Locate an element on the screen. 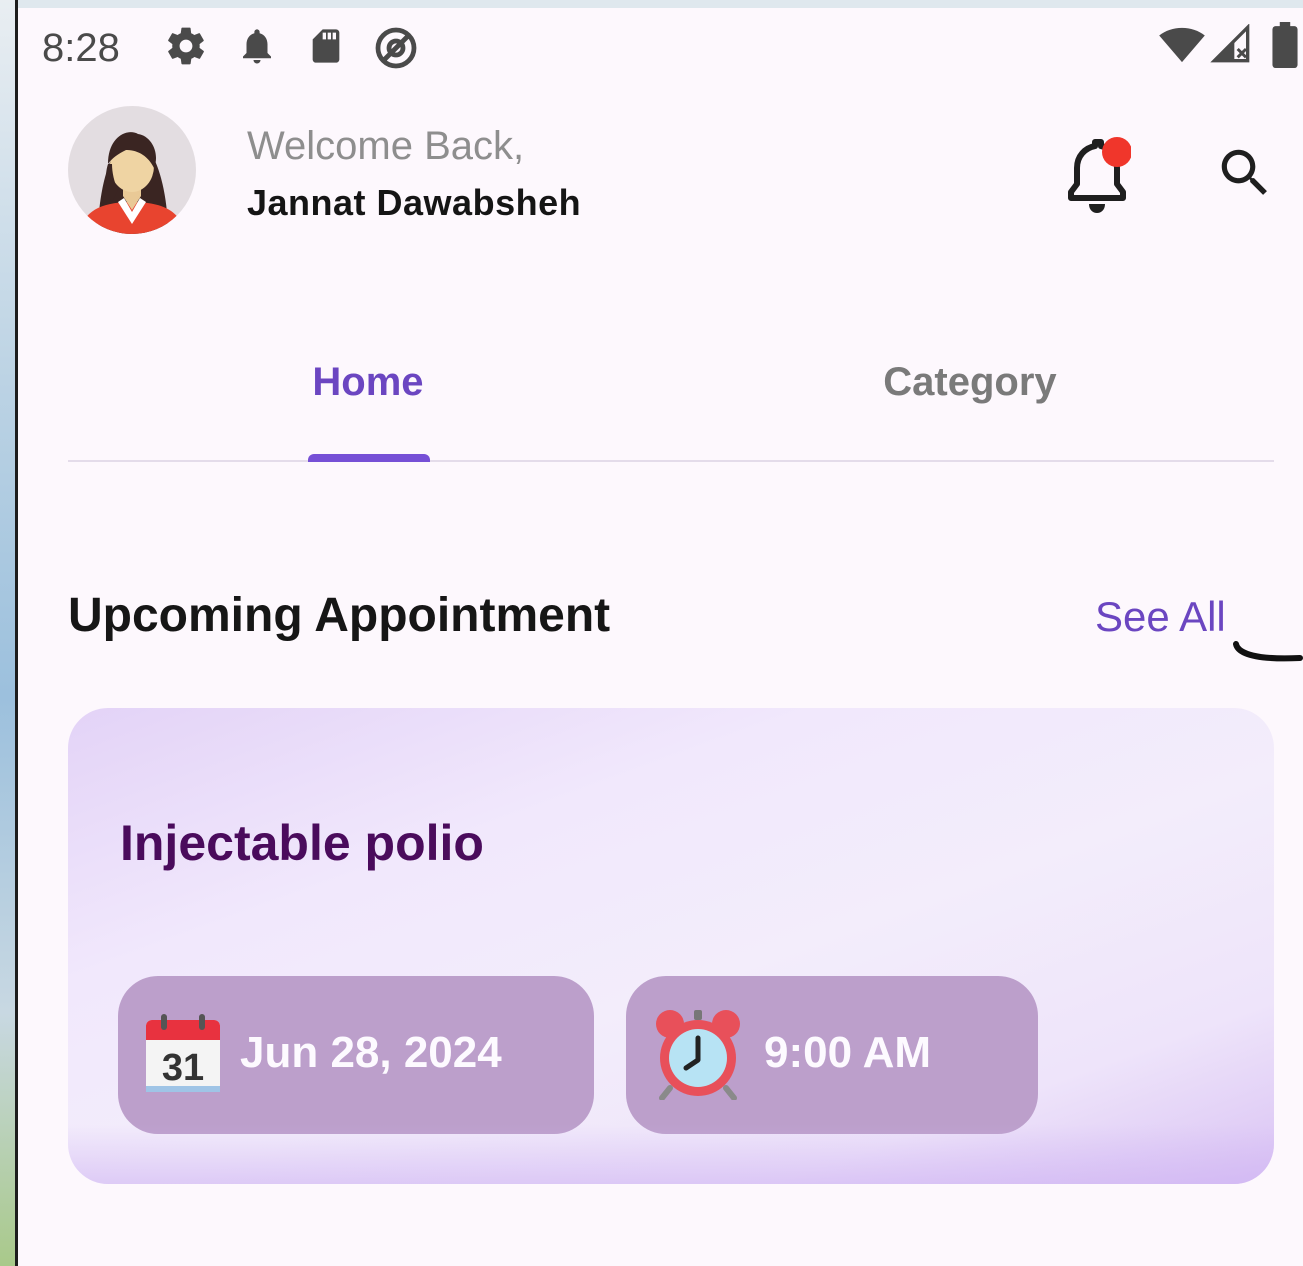  time-chip: 9:00 AM is located at coordinates (832, 1055).